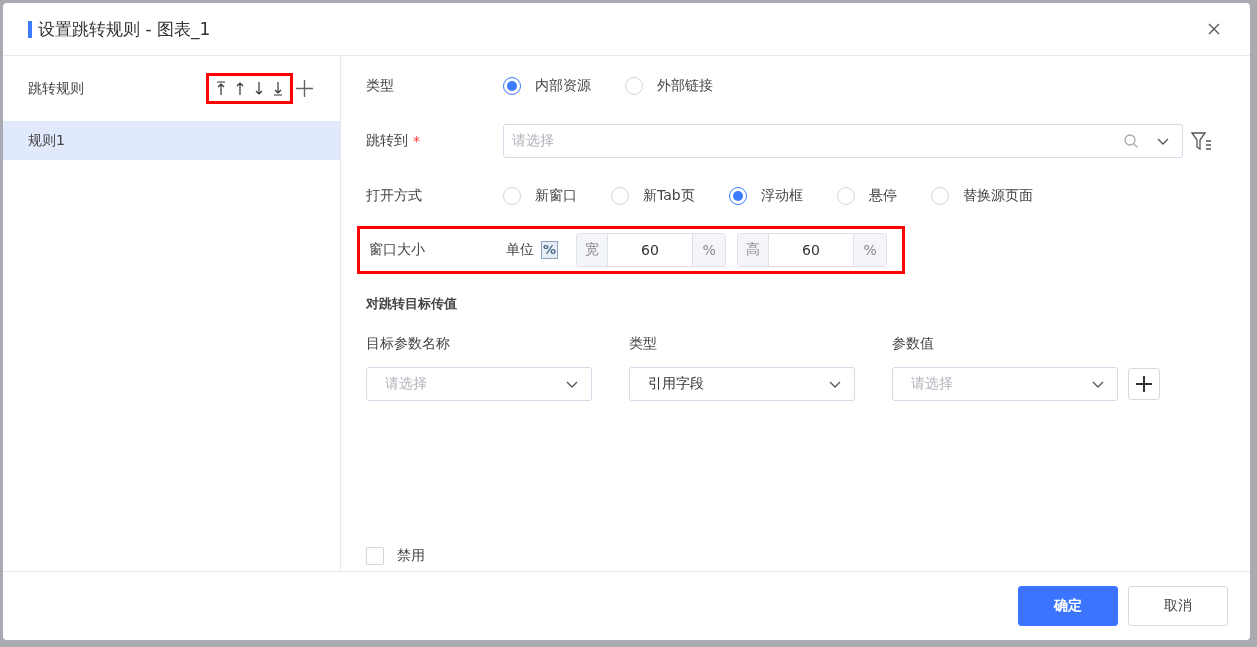 The height and width of the screenshot is (647, 1257). What do you see at coordinates (124, 29) in the screenshot?
I see `dialog-title: 设置跳转规则 - 图表_1` at bounding box center [124, 29].